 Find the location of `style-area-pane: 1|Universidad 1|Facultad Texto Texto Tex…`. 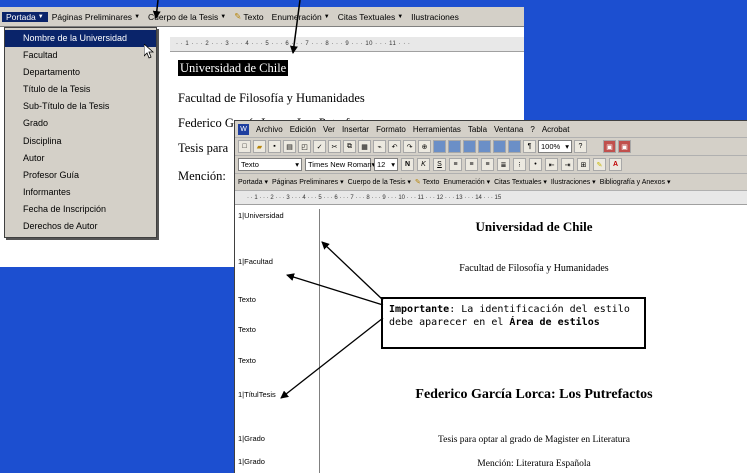

style-area-pane: 1|Universidad 1|Facultad Texto Texto Tex… is located at coordinates (277, 341).